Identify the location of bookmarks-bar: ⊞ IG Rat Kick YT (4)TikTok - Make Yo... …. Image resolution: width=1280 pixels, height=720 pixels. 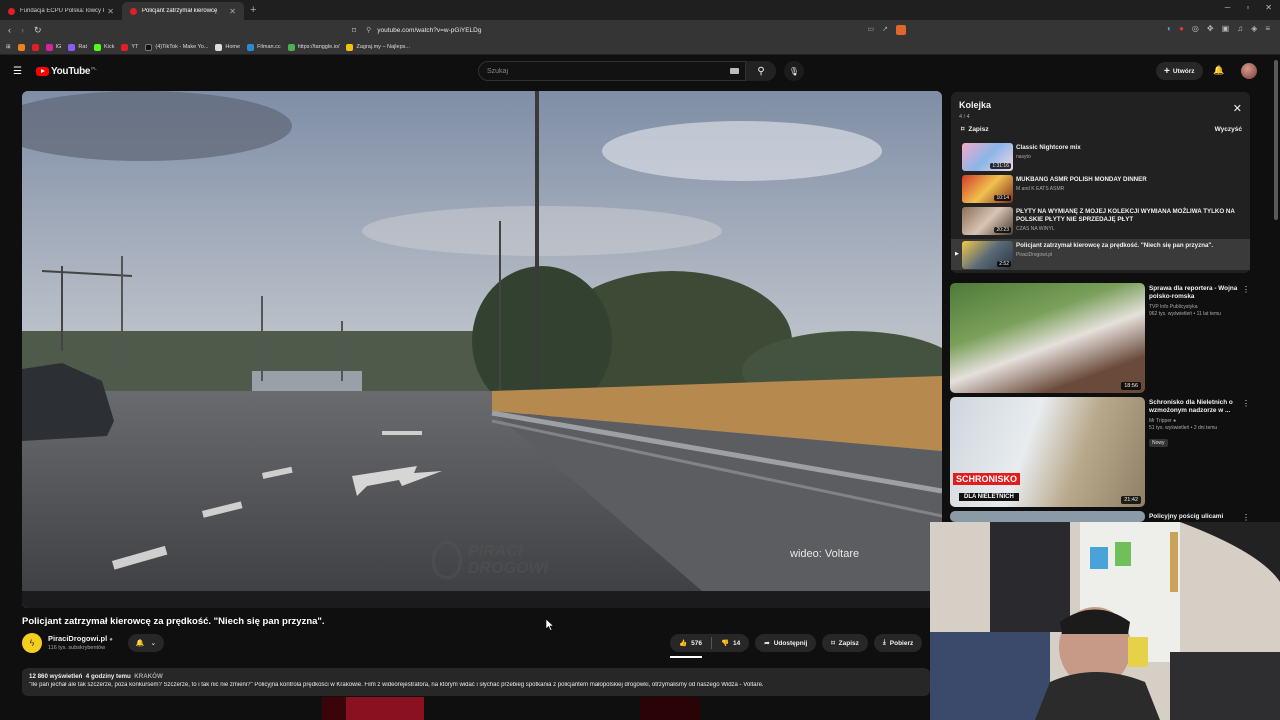
(640, 47).